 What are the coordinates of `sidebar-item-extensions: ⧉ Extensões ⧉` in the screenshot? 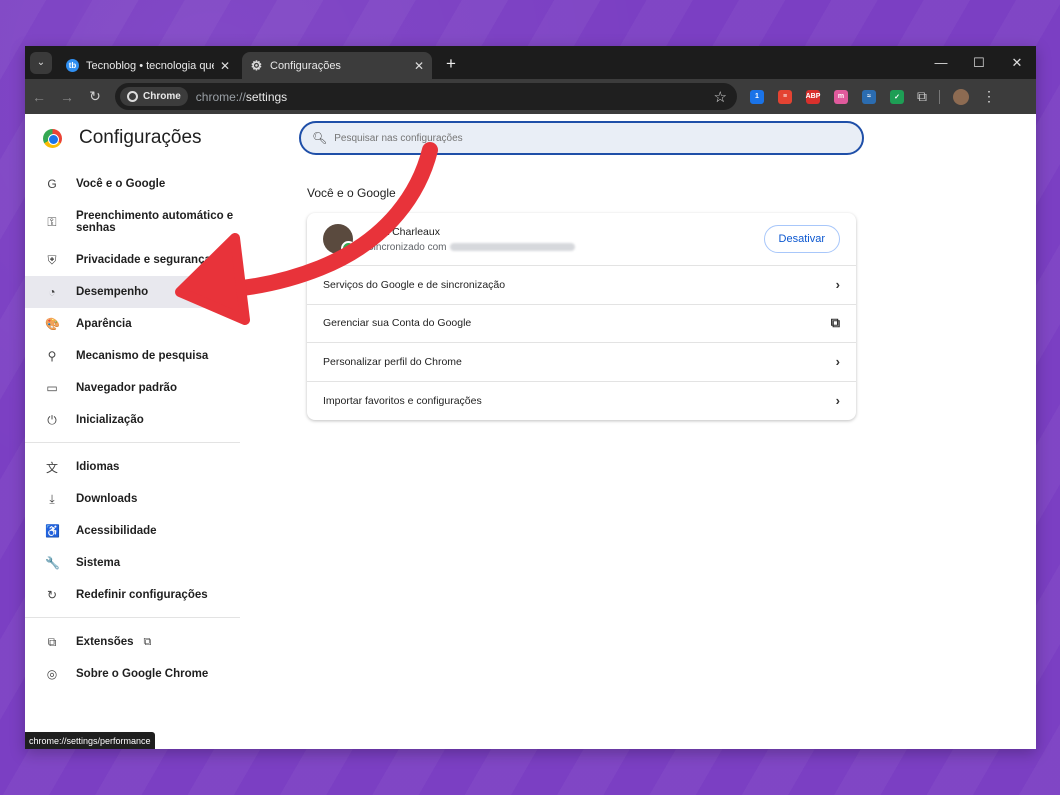 It's located at (132, 642).